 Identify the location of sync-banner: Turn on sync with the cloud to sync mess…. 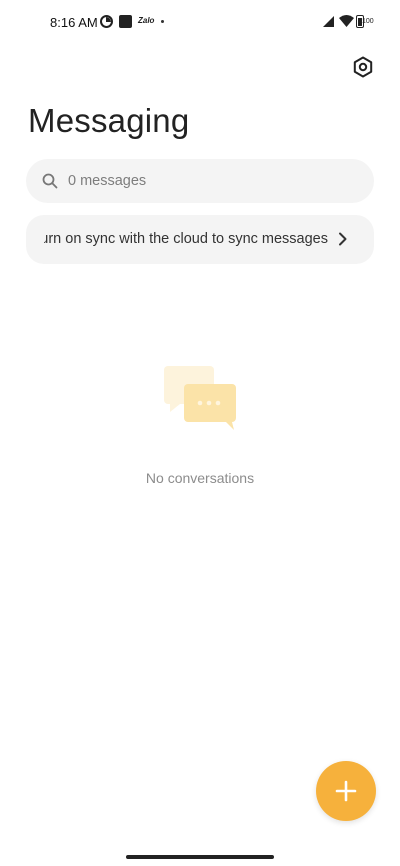
(200, 239).